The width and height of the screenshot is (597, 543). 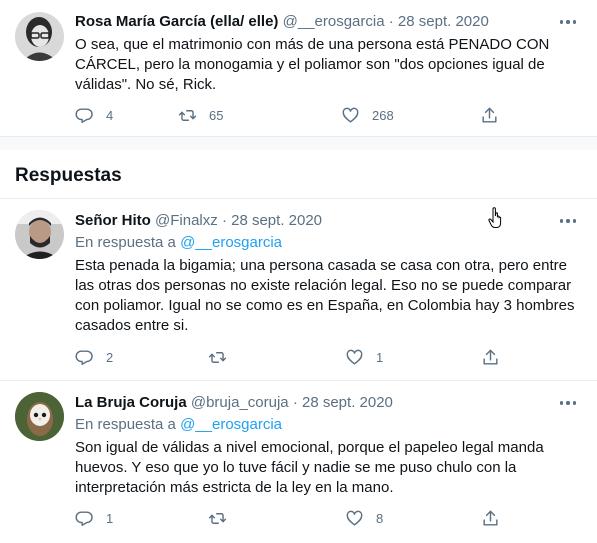 I want to click on like-count: 8, so click(x=380, y=518).